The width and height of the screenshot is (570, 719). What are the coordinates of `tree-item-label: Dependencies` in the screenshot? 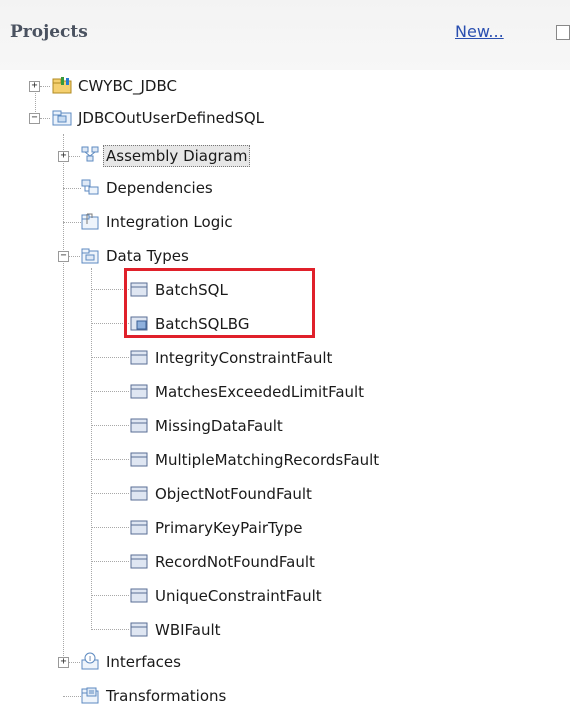 It's located at (159, 188).